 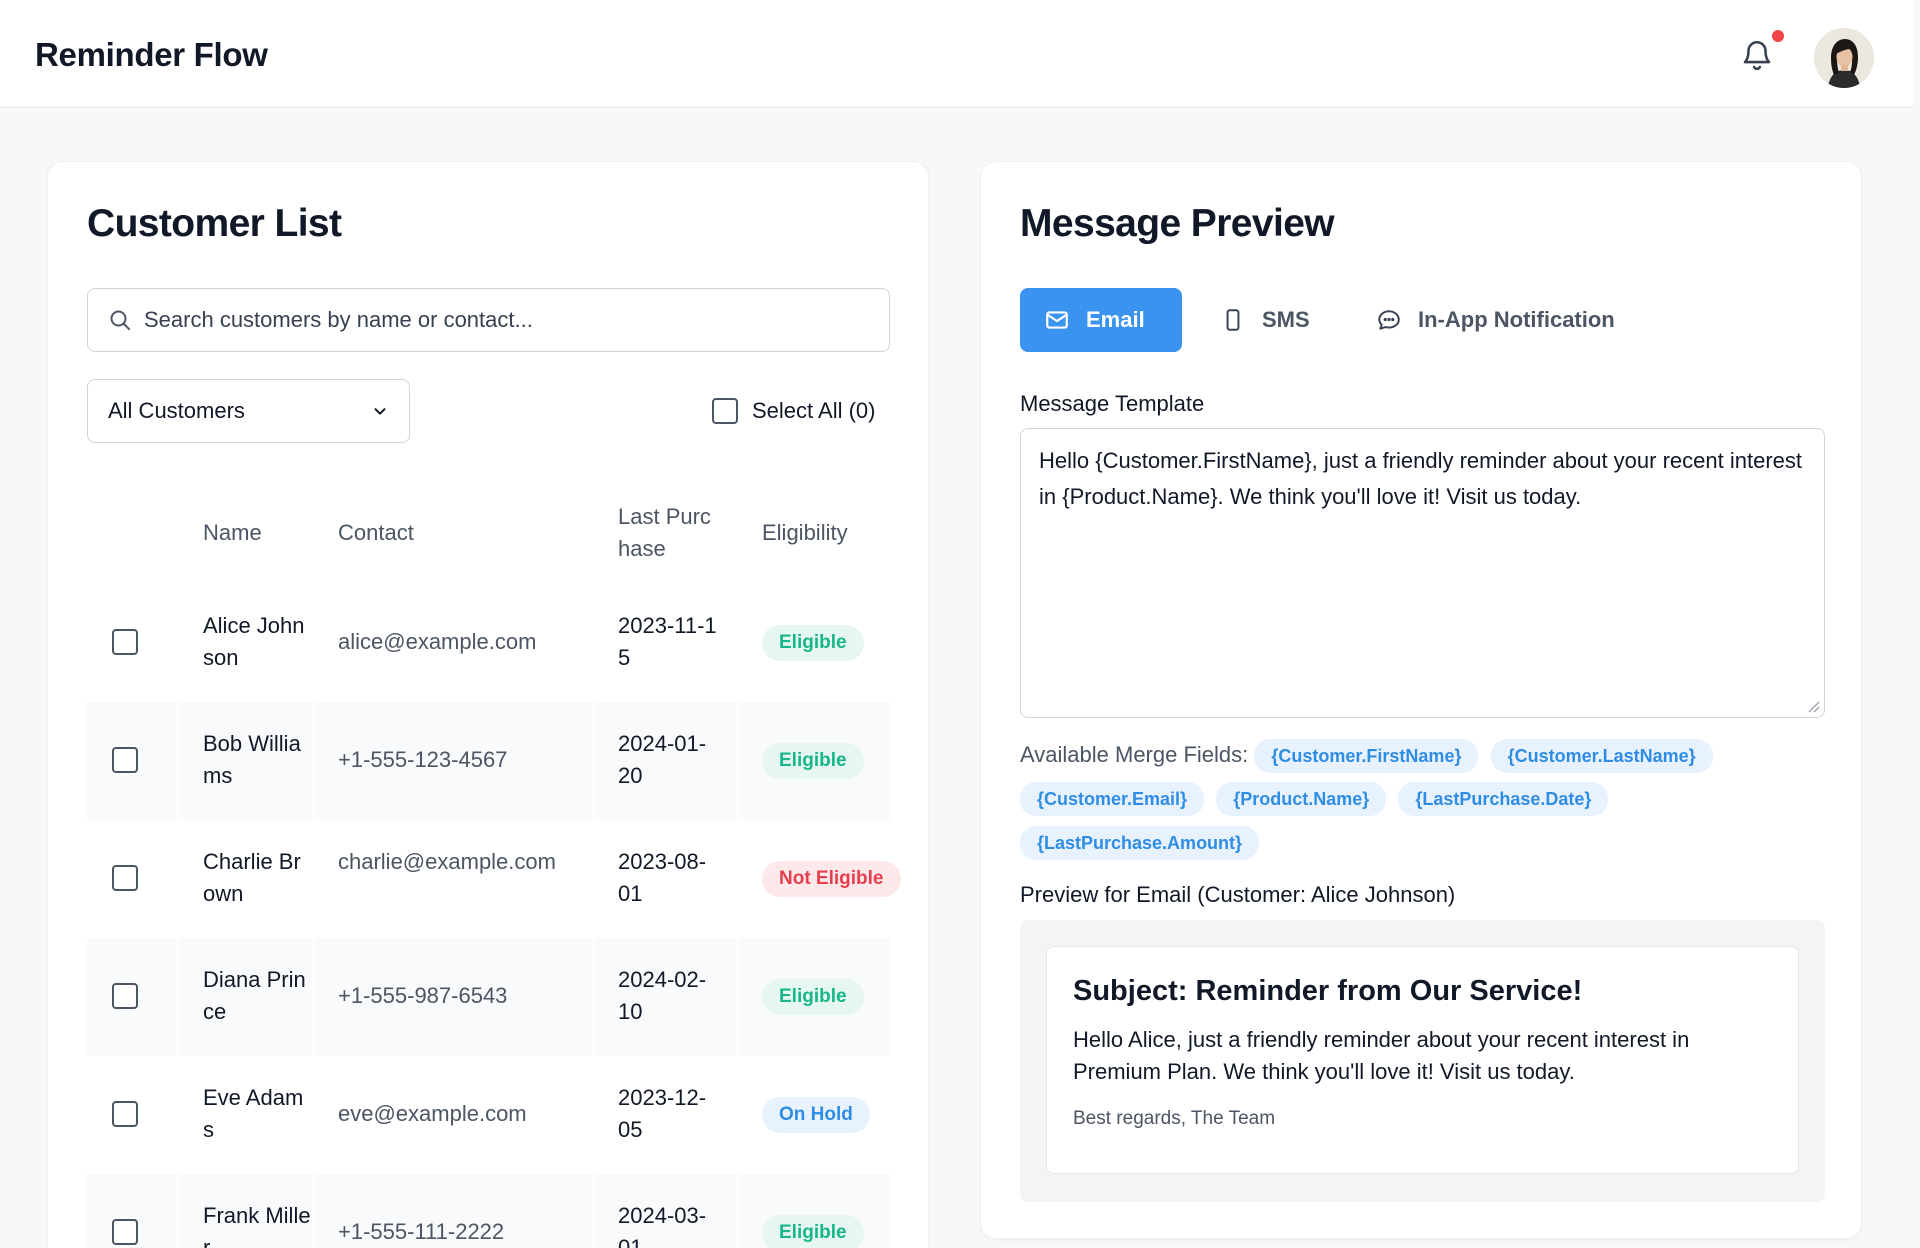 I want to click on chevron-down-icon, so click(x=380, y=411).